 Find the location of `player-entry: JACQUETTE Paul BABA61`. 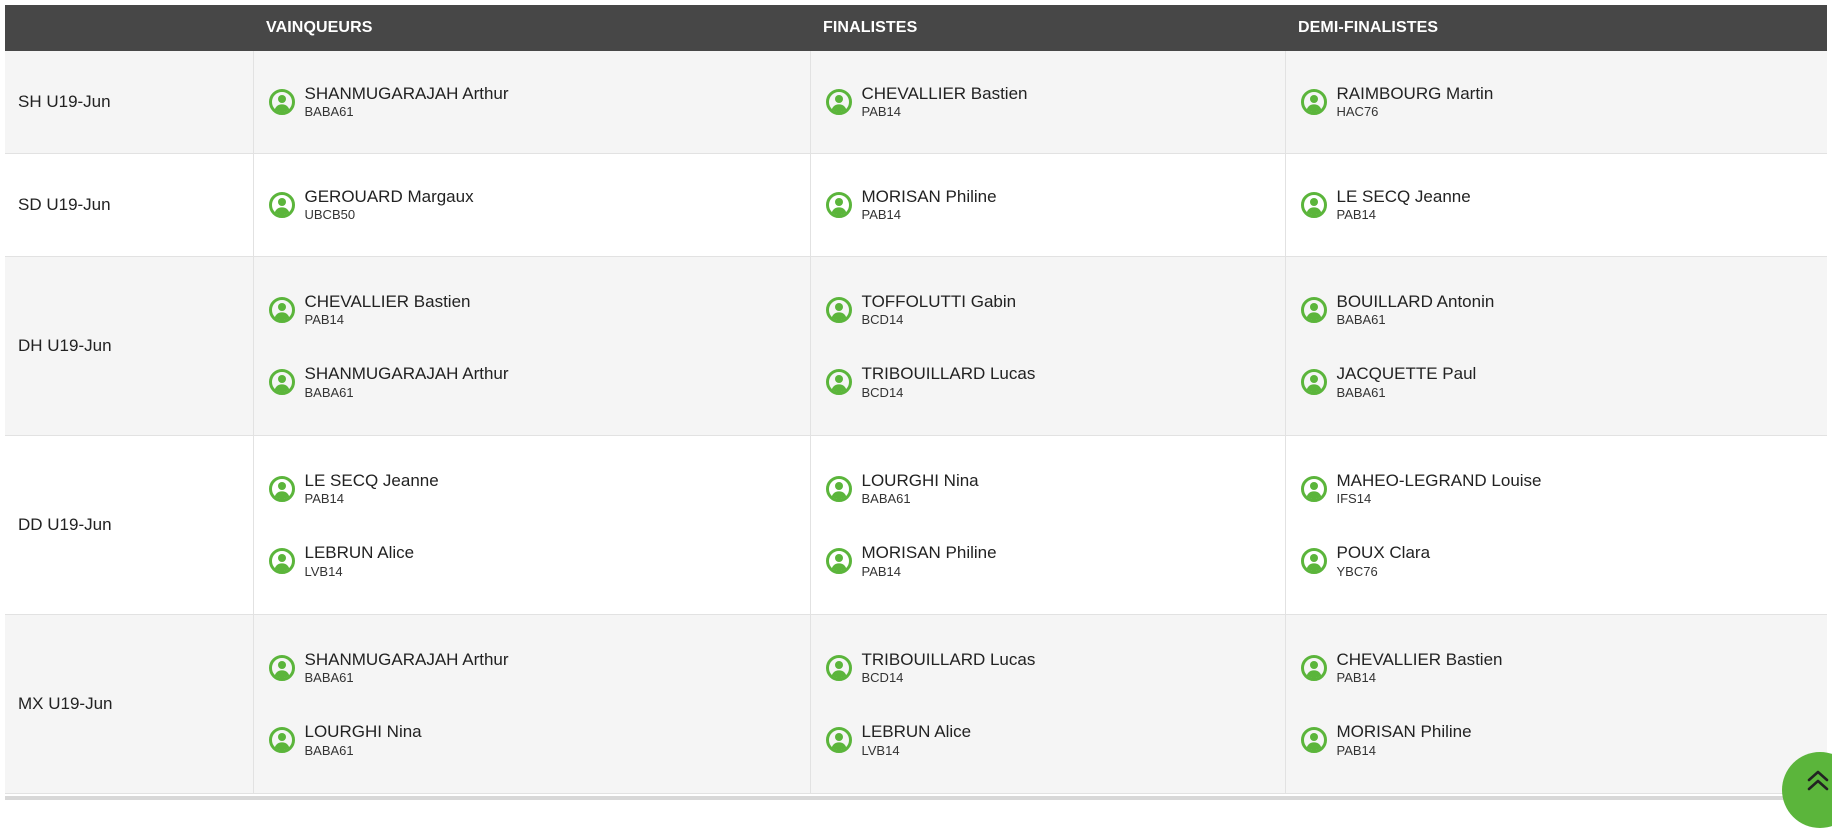

player-entry: JACQUETTE Paul BABA61 is located at coordinates (1563, 382).